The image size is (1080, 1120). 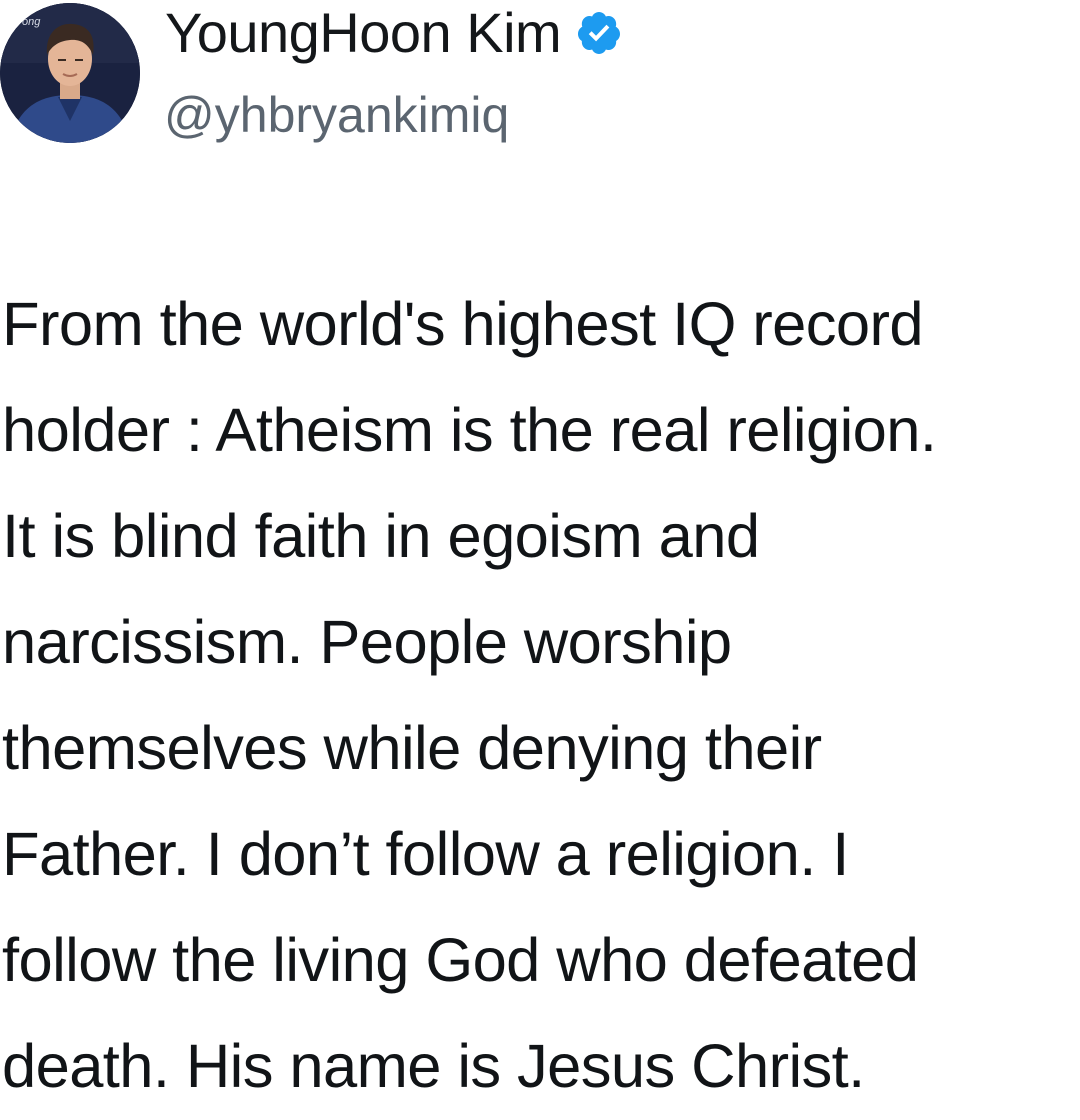 What do you see at coordinates (367, 642) in the screenshot?
I see `tweet-text-line: narcissism. People worship` at bounding box center [367, 642].